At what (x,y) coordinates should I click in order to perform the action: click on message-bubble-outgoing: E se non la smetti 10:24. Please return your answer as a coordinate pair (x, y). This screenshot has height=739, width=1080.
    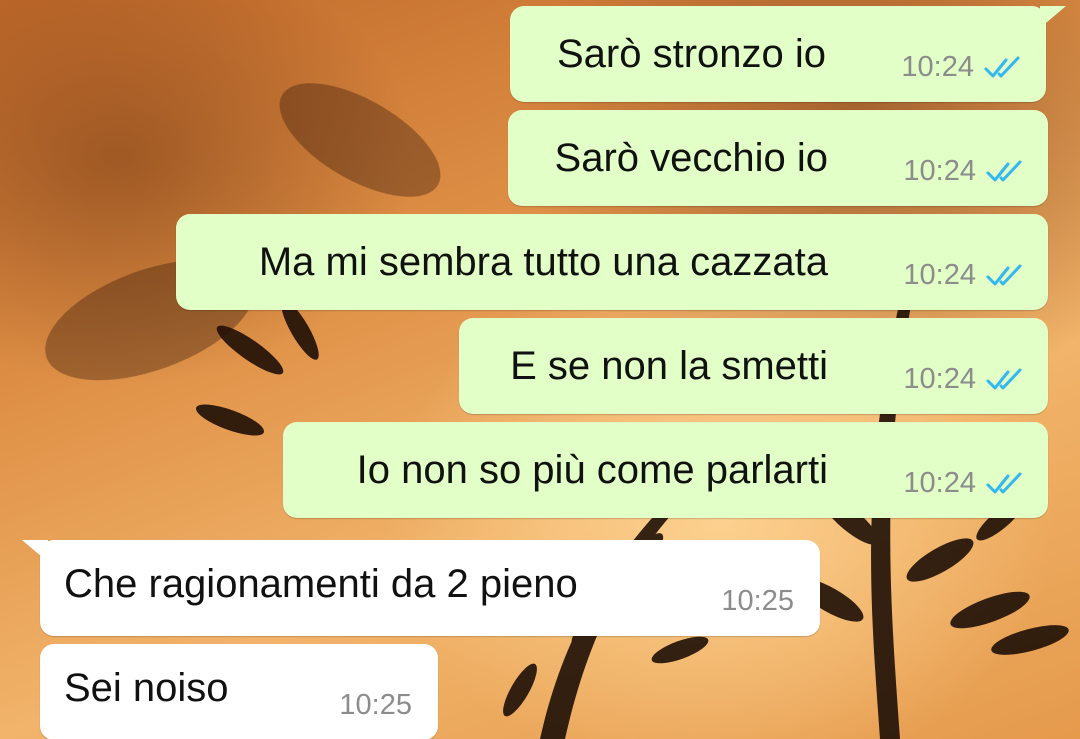
    Looking at the image, I should click on (753, 366).